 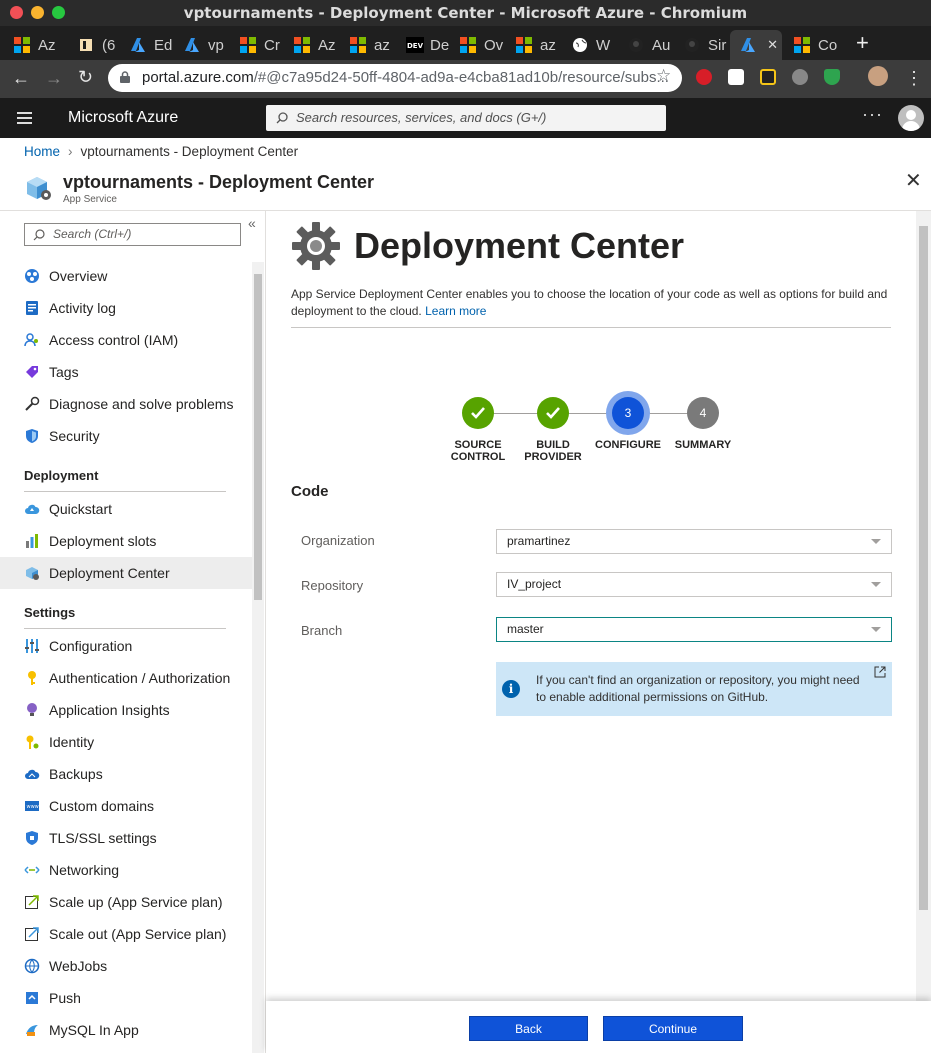 I want to click on menu-scrollbar, so click(x=258, y=657).